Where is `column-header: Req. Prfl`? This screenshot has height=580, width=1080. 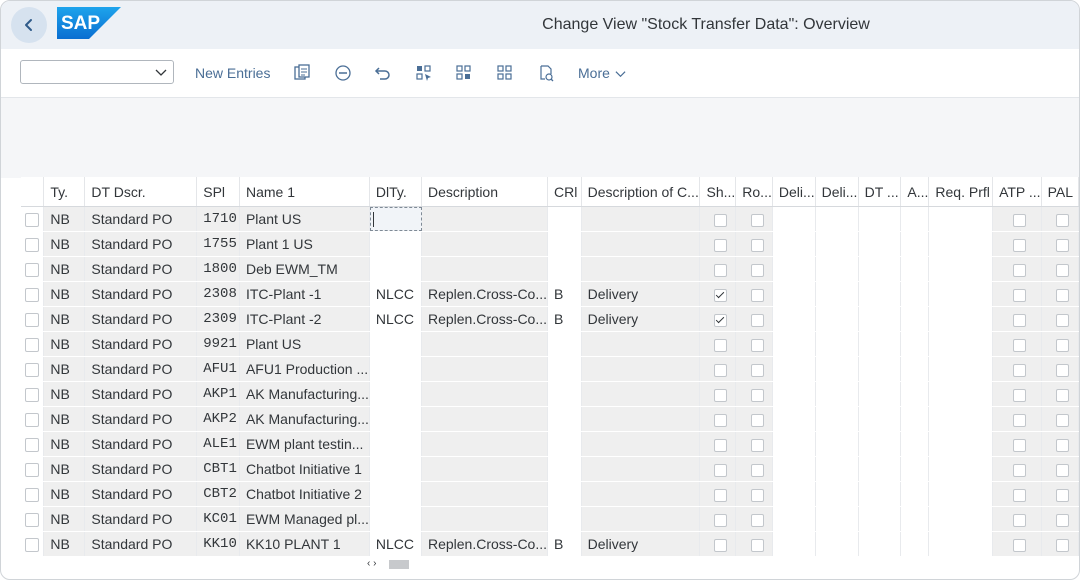
column-header: Req. Prfl is located at coordinates (961, 192).